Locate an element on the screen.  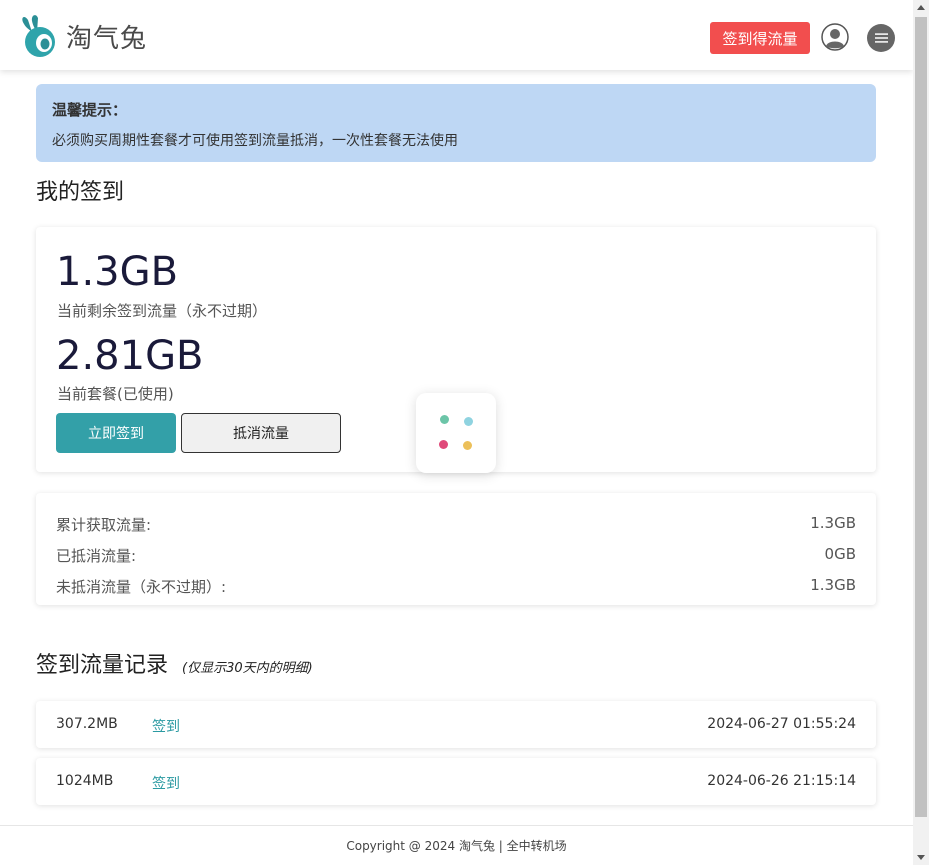
signin-now-button: 立即签到 is located at coordinates (116, 433).